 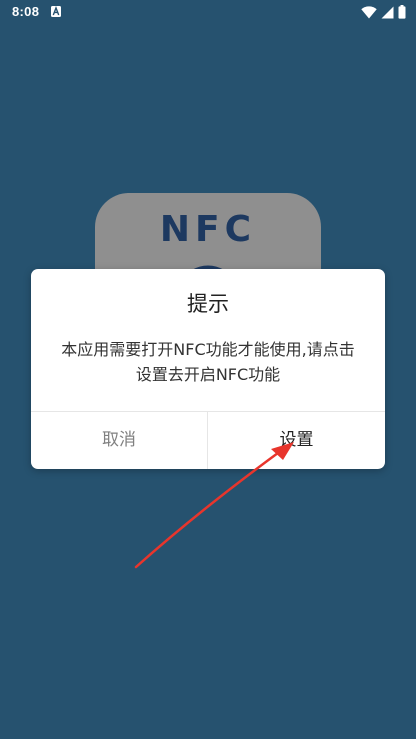 I want to click on logo-text: NFC, so click(x=208, y=229).